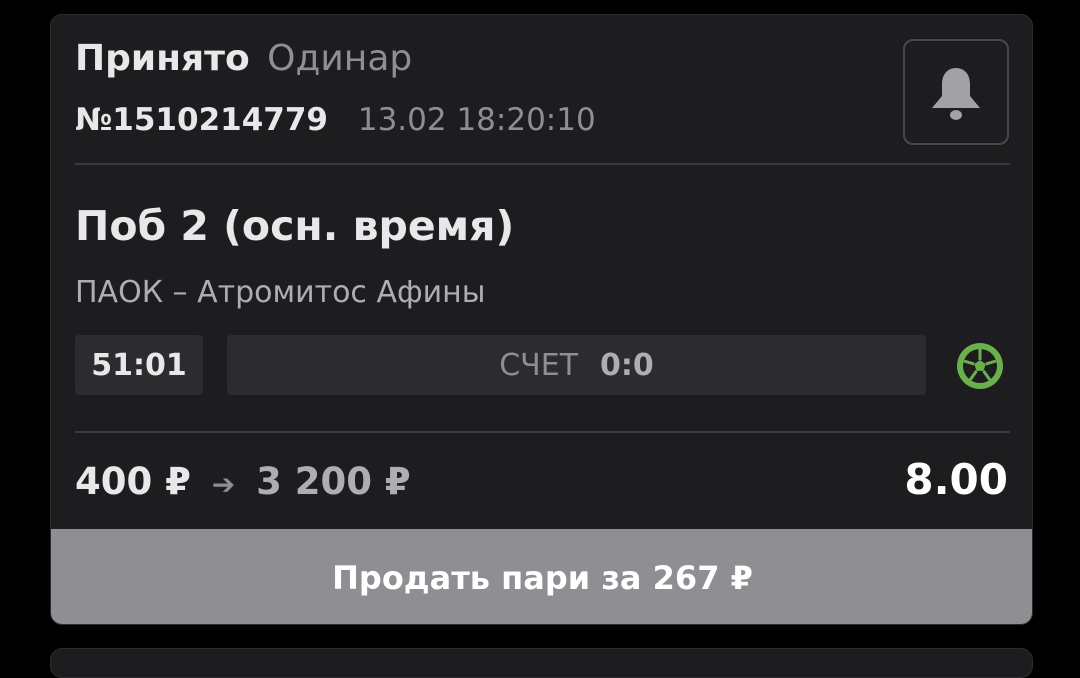  I want to click on payout-amount: 3 200 ₽, so click(333, 481).